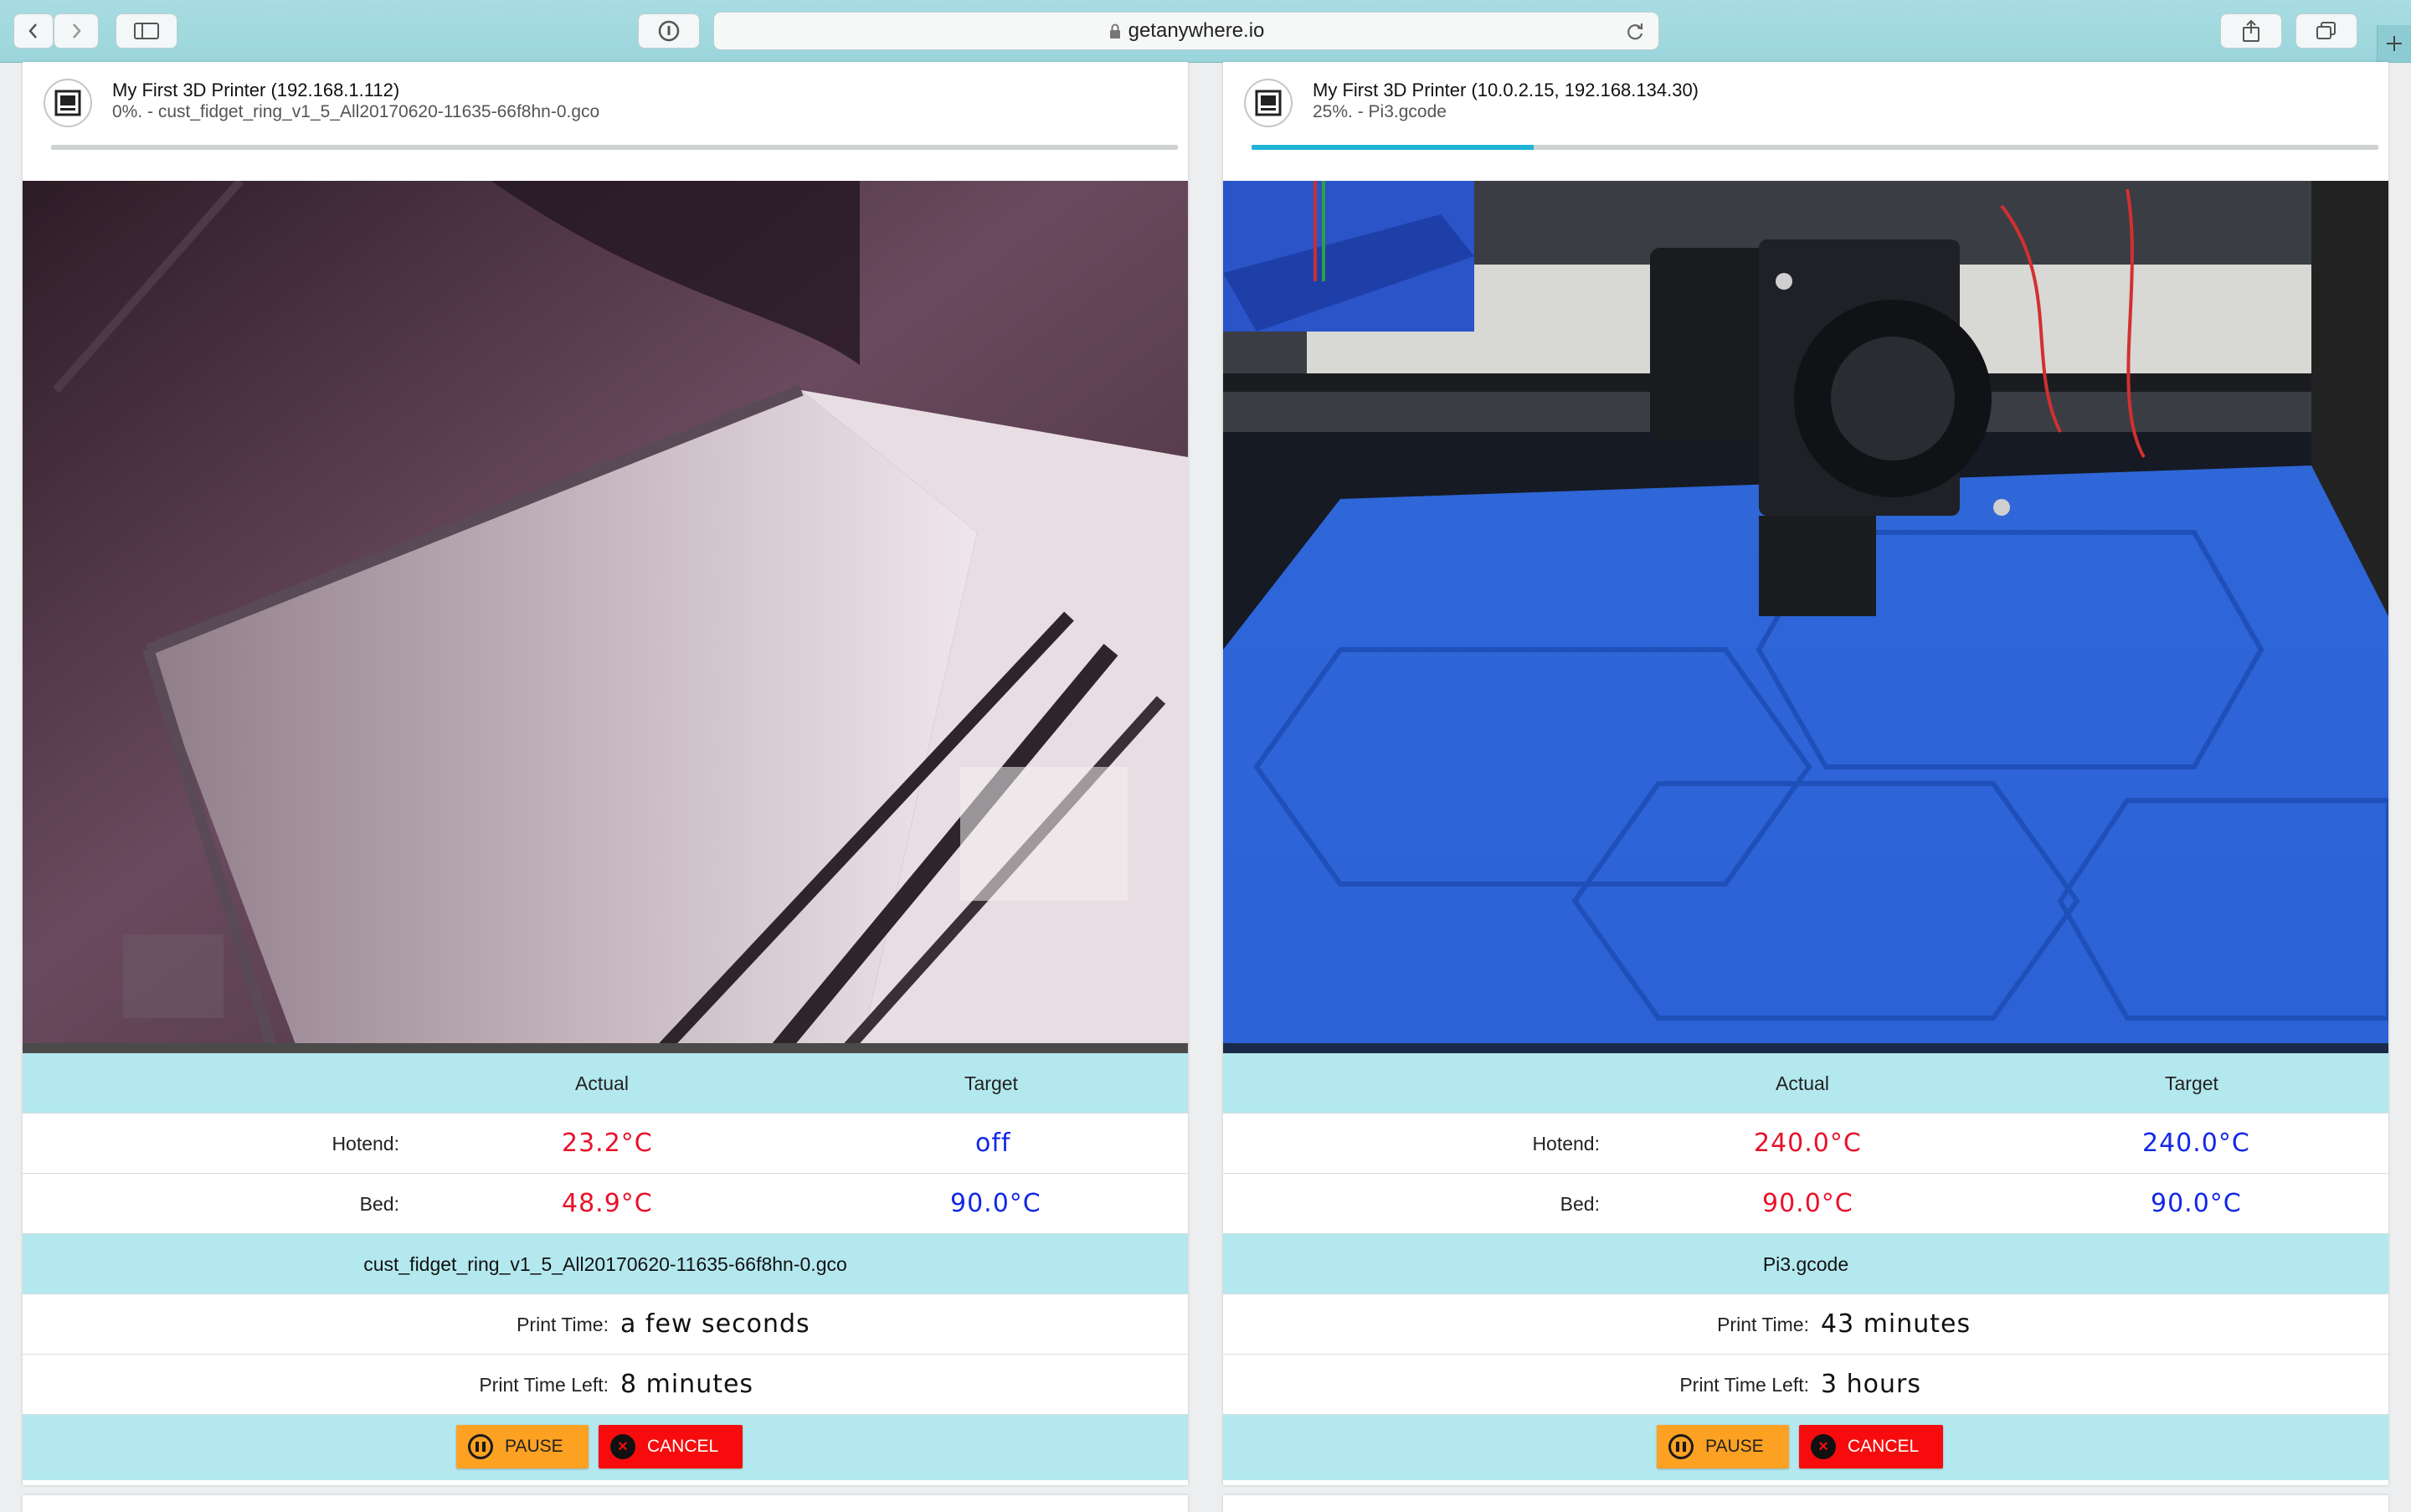 Image resolution: width=2411 pixels, height=1512 pixels. Describe the element at coordinates (1114, 31) in the screenshot. I see `lock-icon` at that location.